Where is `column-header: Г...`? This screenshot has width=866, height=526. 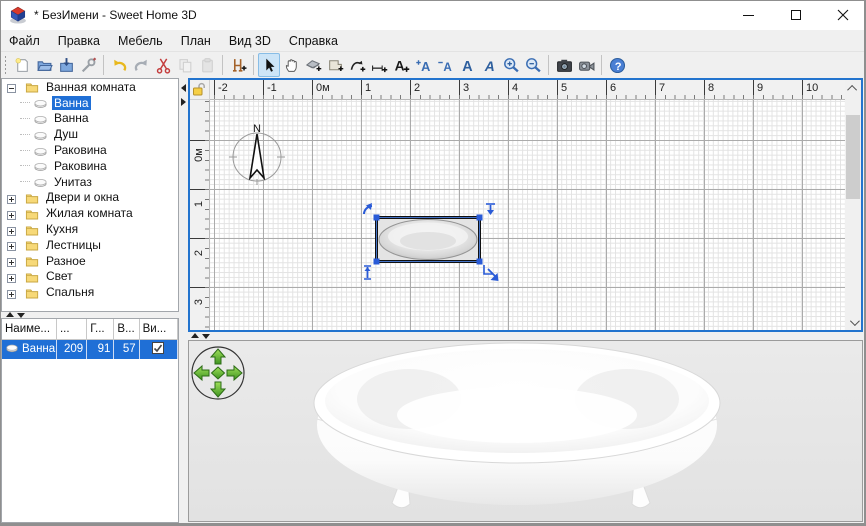
column-header: Г... is located at coordinates (100, 329).